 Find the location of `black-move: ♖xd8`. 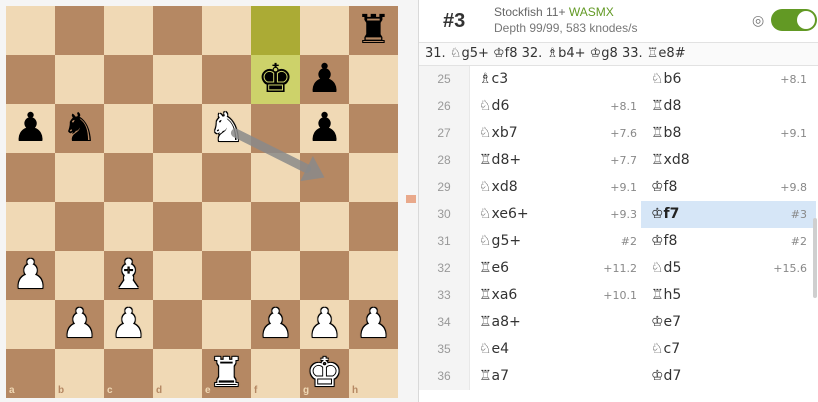

black-move: ♖xd8 is located at coordinates (670, 160).